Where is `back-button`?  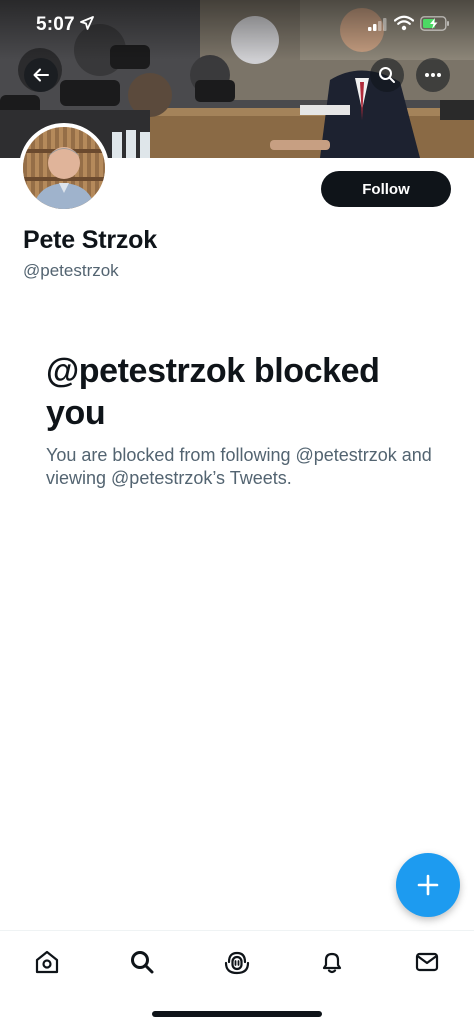
back-button is located at coordinates (41, 75).